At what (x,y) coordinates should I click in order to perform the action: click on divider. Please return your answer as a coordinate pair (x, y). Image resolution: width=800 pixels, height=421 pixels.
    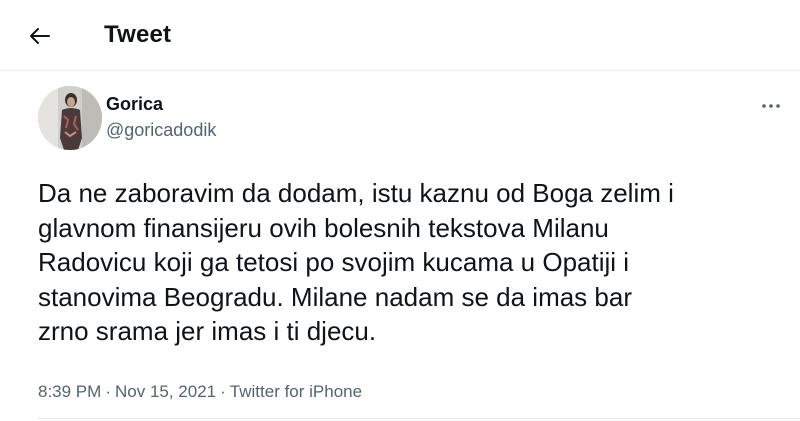
    Looking at the image, I should click on (419, 418).